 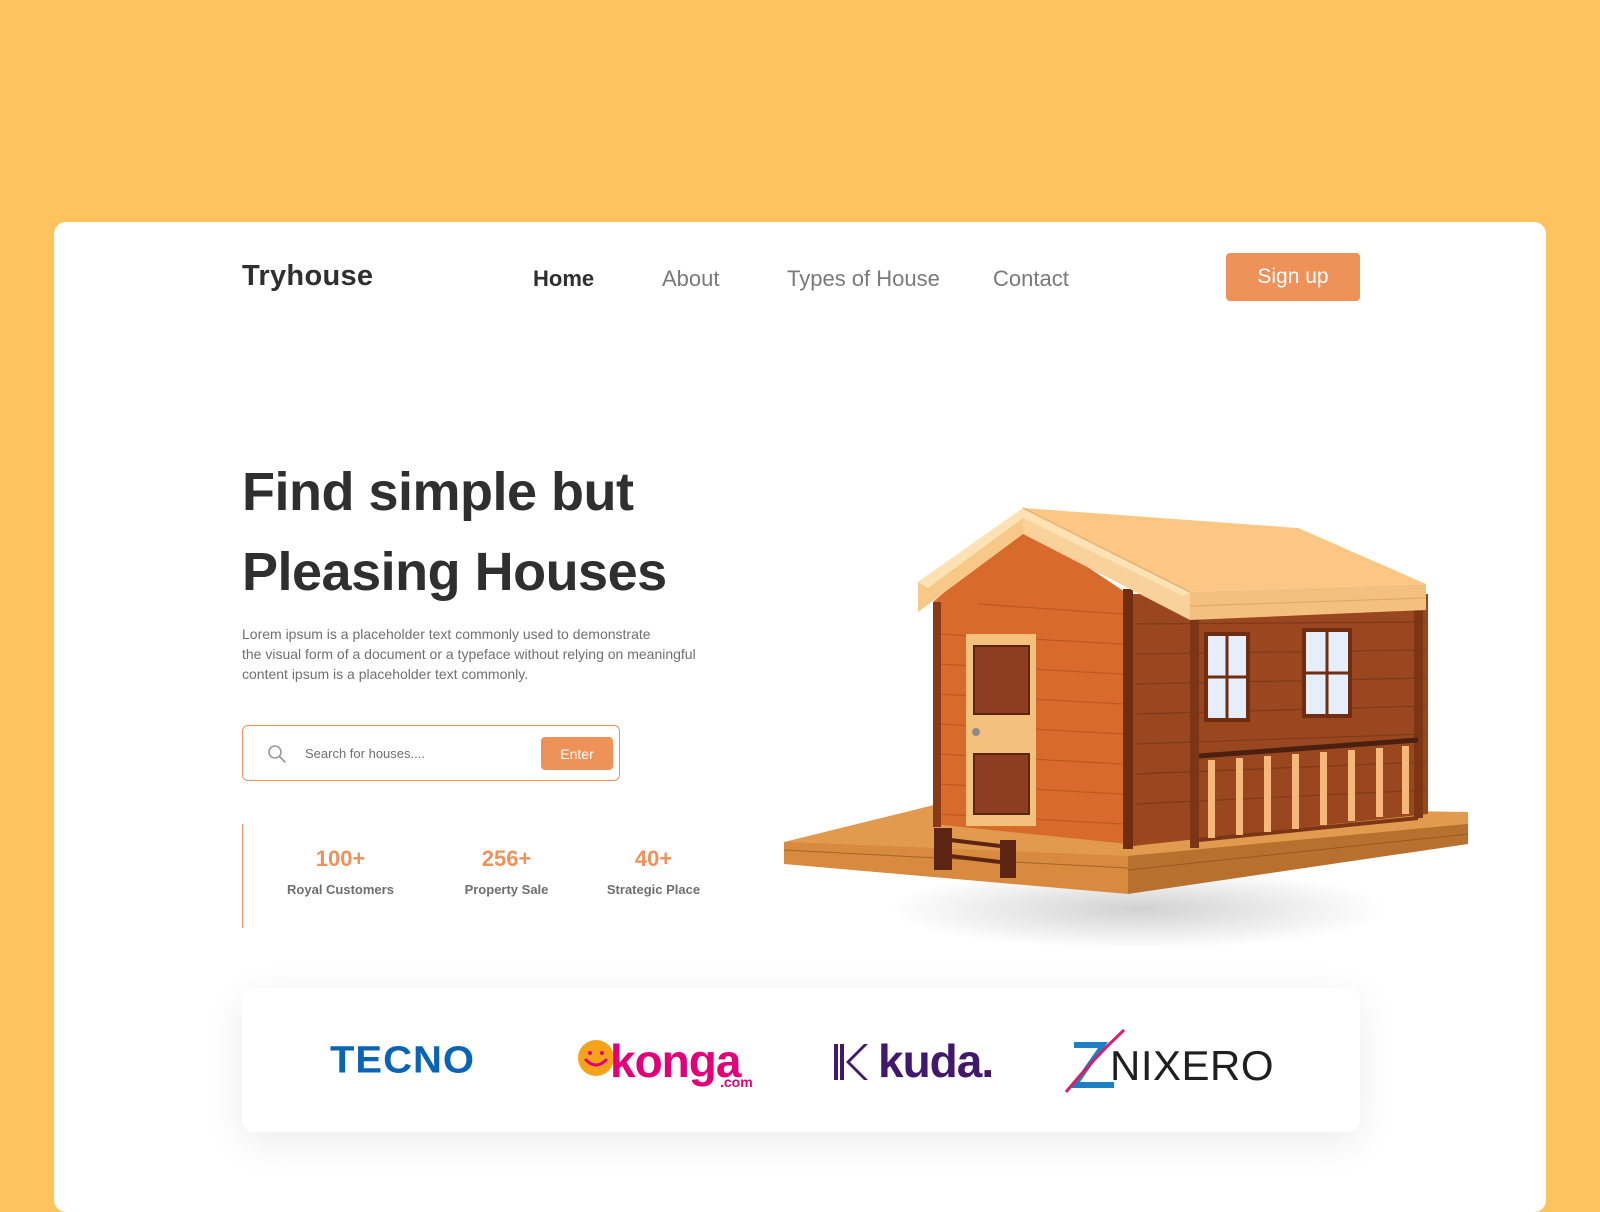 I want to click on search-bar: Enter, so click(x=431, y=753).